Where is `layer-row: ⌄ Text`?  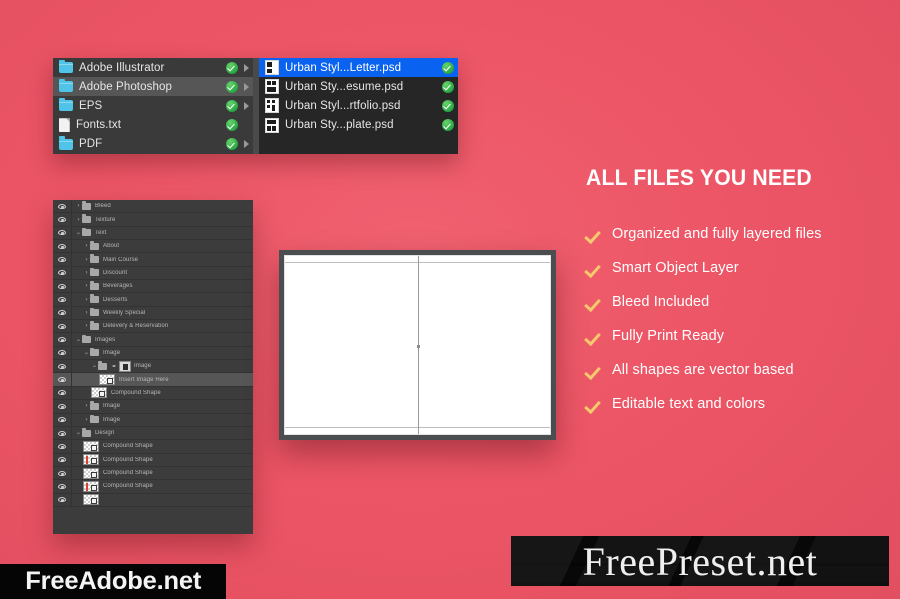
layer-row: ⌄ Text is located at coordinates (153, 233).